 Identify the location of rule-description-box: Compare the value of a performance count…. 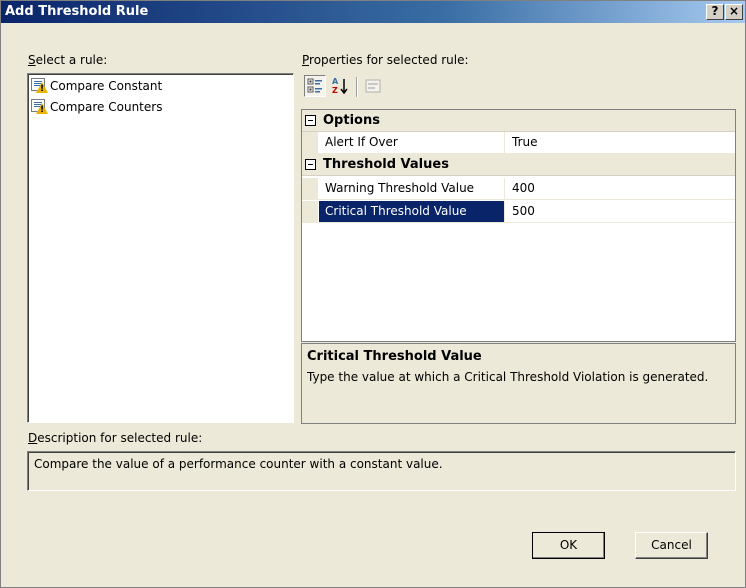
(381, 471).